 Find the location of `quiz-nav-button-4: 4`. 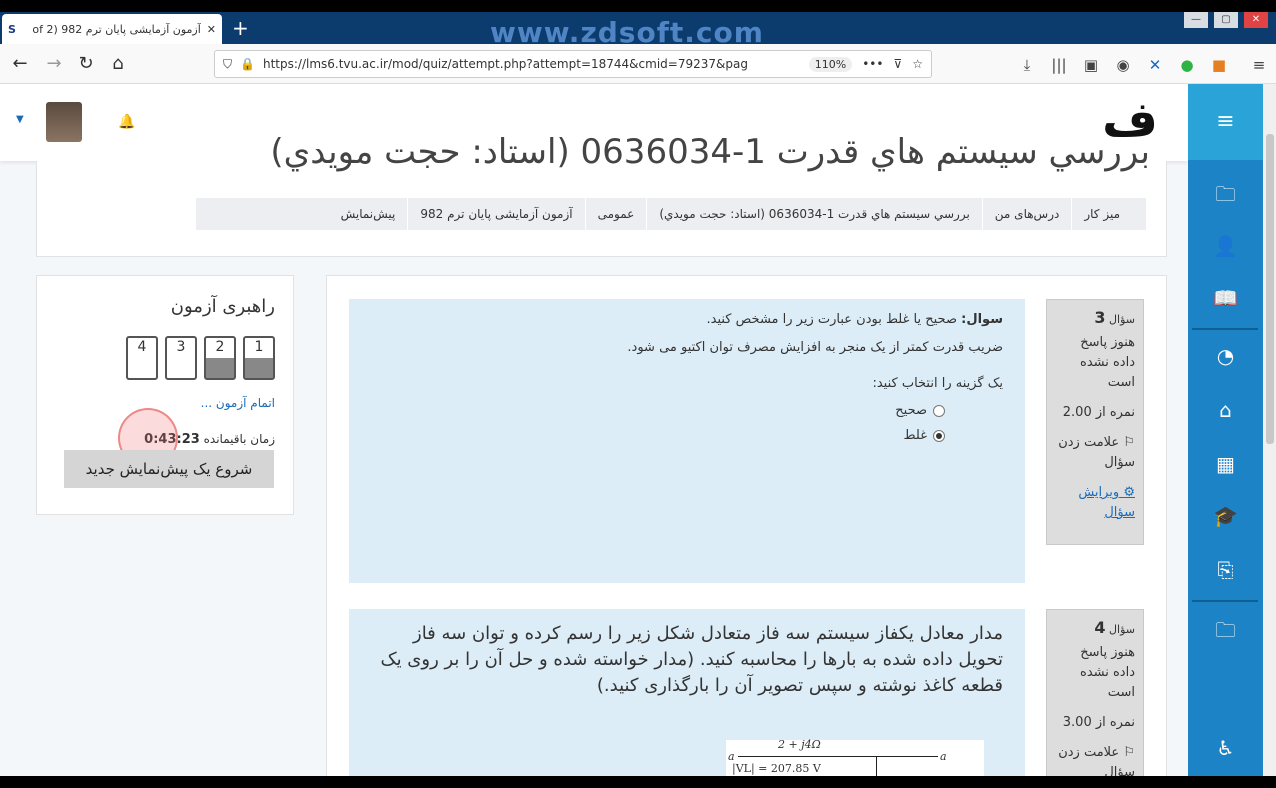

quiz-nav-button-4: 4 is located at coordinates (142, 358).